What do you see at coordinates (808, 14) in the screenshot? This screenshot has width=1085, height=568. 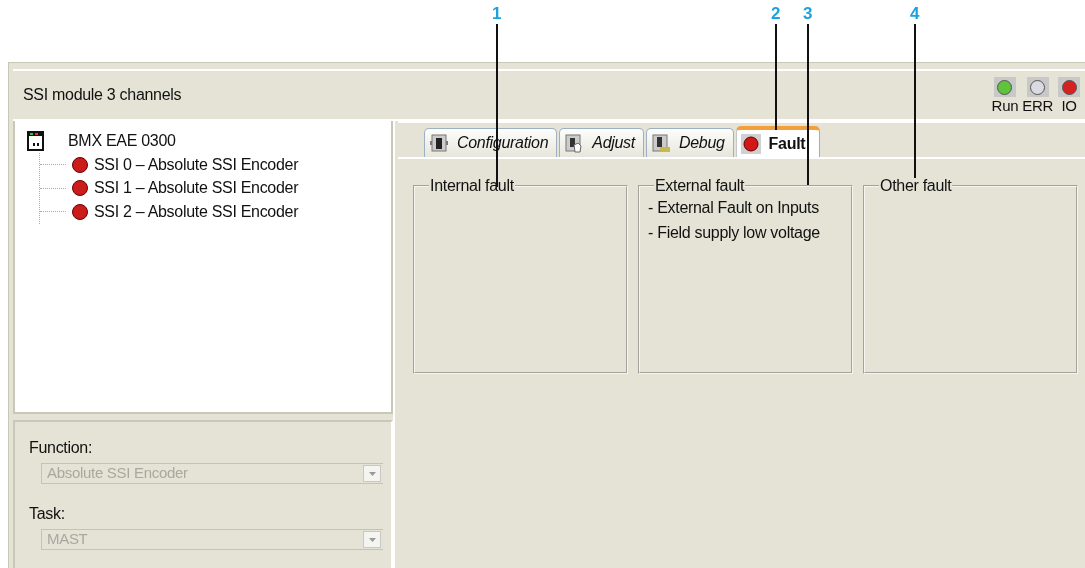 I see `callout-number: 3` at bounding box center [808, 14].